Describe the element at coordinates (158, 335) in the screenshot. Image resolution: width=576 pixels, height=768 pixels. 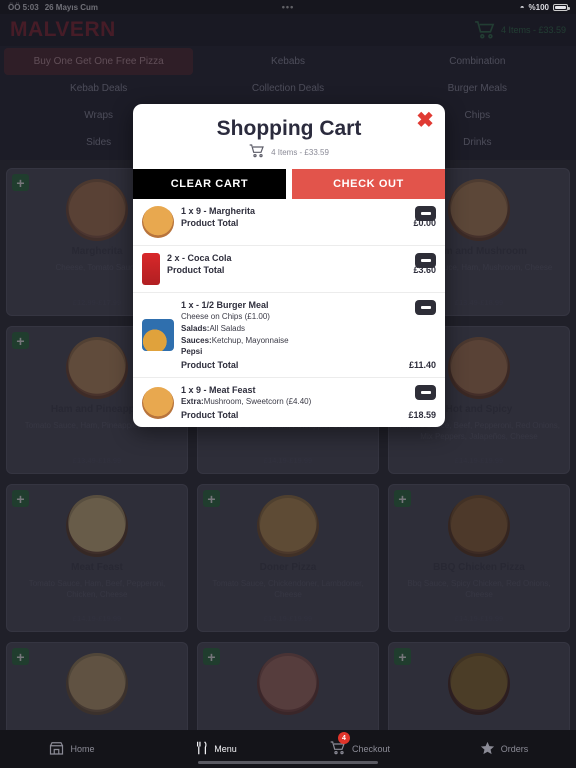
I see `burger-meal-thumb` at that location.